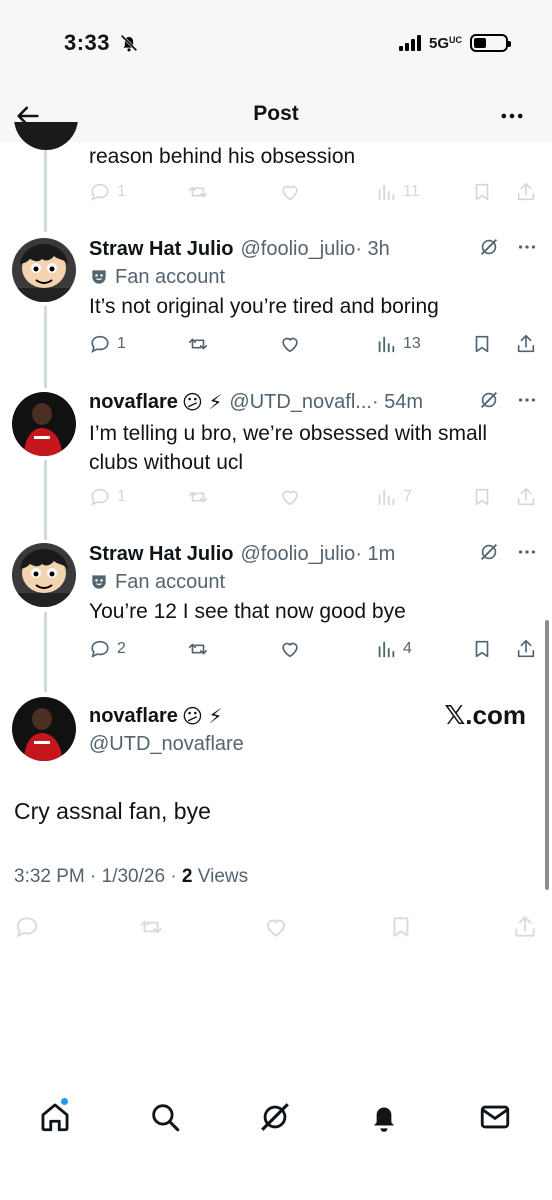 This screenshot has height=1200, width=552. Describe the element at coordinates (313, 155) in the screenshot. I see `previous-reply: reason behind his obsession` at that location.